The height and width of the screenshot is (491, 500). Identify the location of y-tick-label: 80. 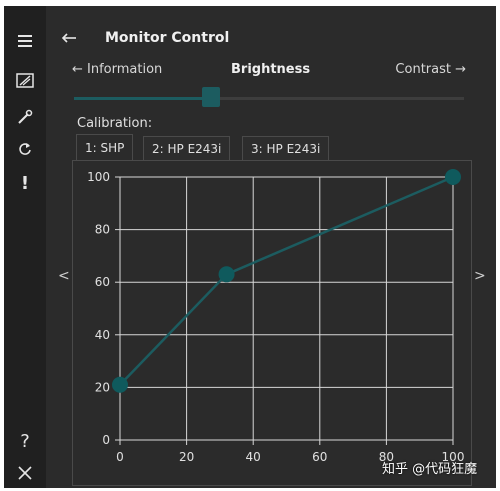
(102, 230).